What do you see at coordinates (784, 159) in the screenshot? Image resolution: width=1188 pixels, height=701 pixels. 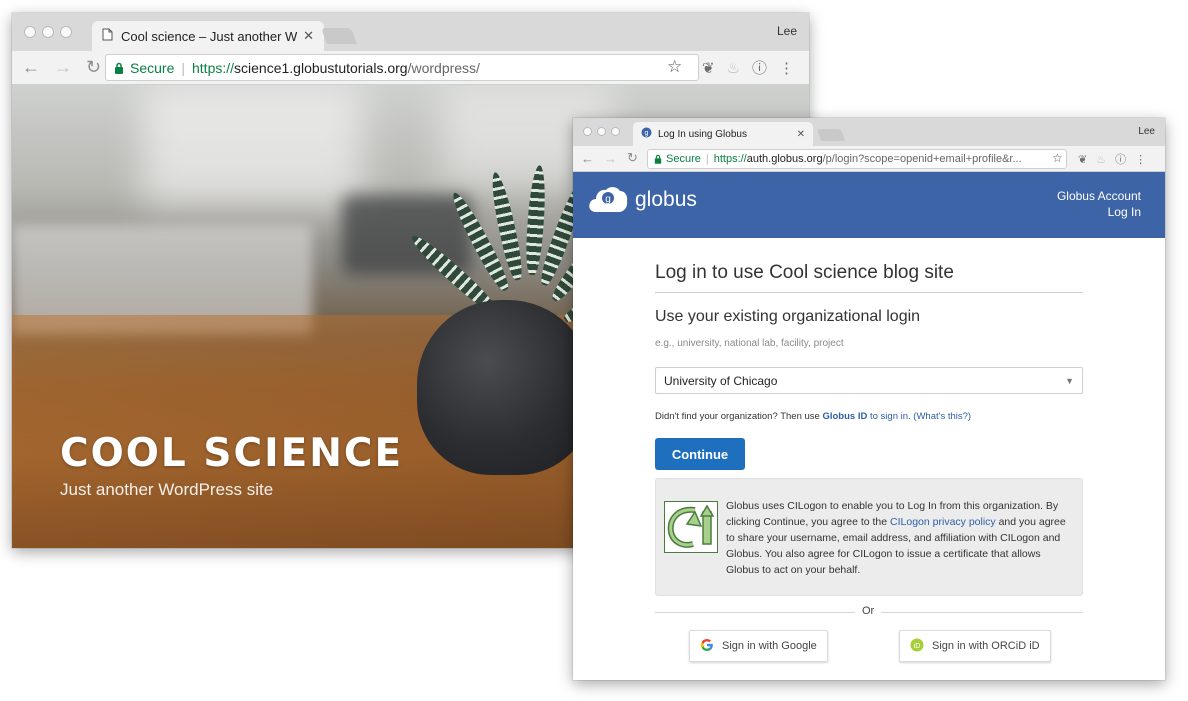 I see `url-host: auth.globus.org` at bounding box center [784, 159].